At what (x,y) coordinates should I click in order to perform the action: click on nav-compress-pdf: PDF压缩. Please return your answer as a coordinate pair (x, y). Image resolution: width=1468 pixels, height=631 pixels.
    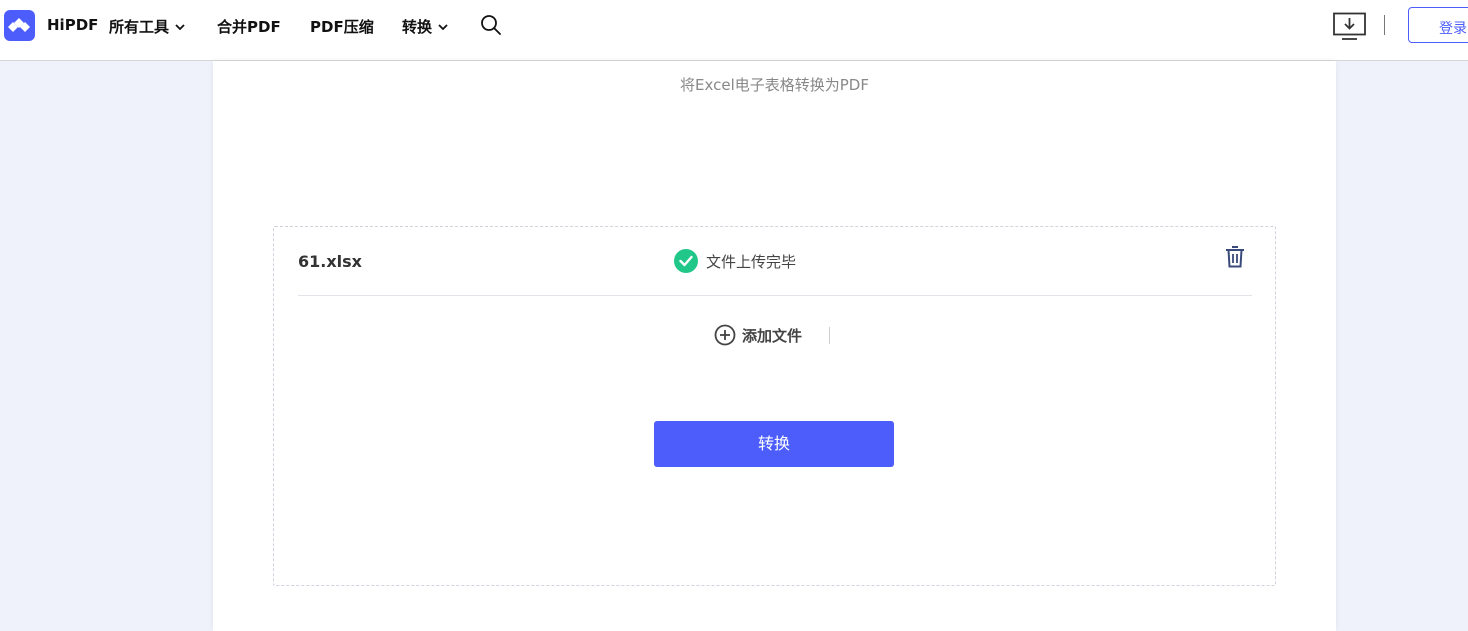
    Looking at the image, I should click on (342, 26).